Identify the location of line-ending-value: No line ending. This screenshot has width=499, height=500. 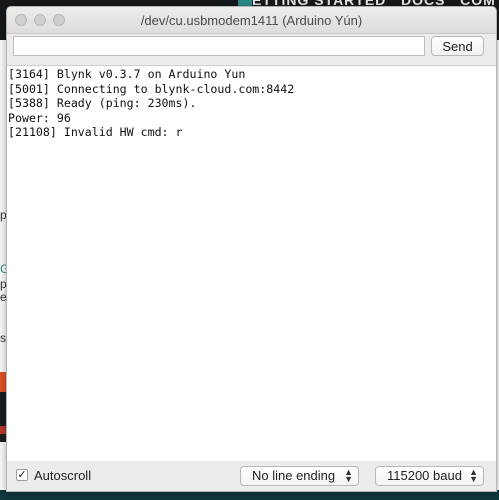
(294, 475).